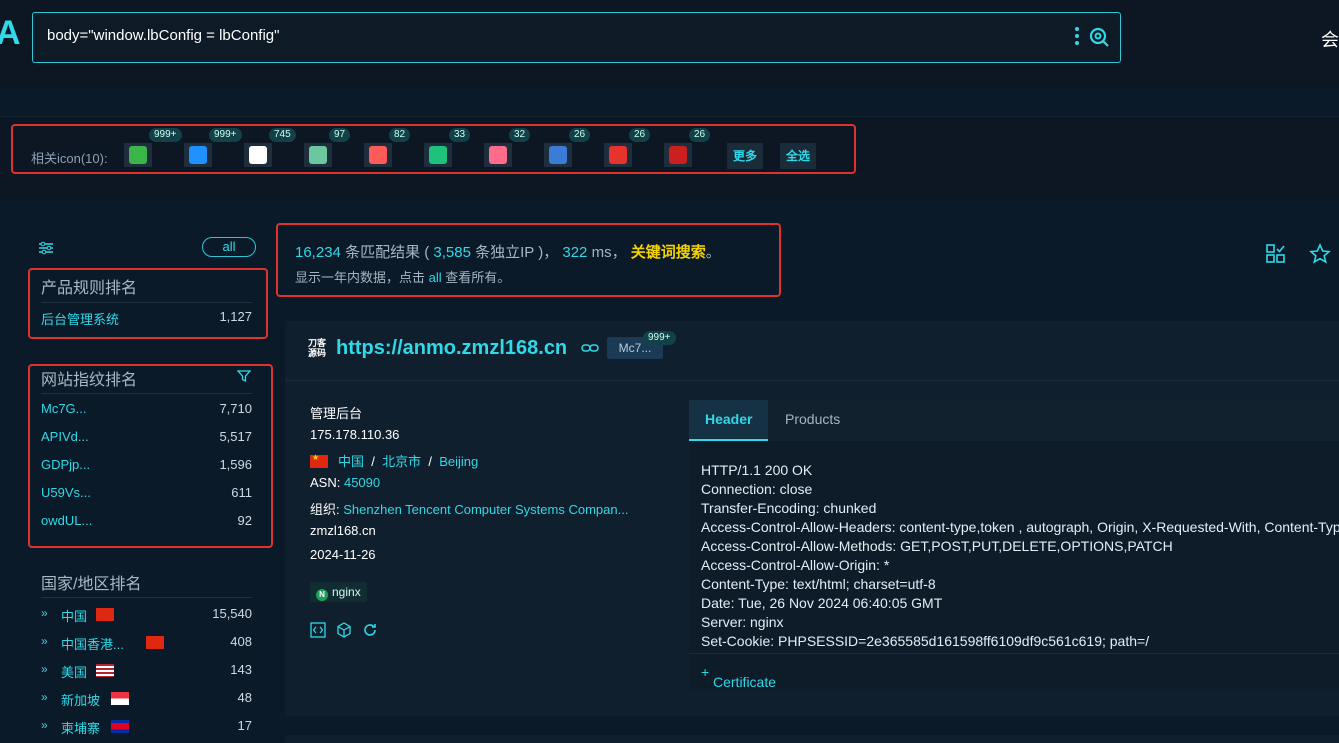 The image size is (1339, 743). I want to click on fingerprint-row: GDPjp... 1,596, so click(146, 465).